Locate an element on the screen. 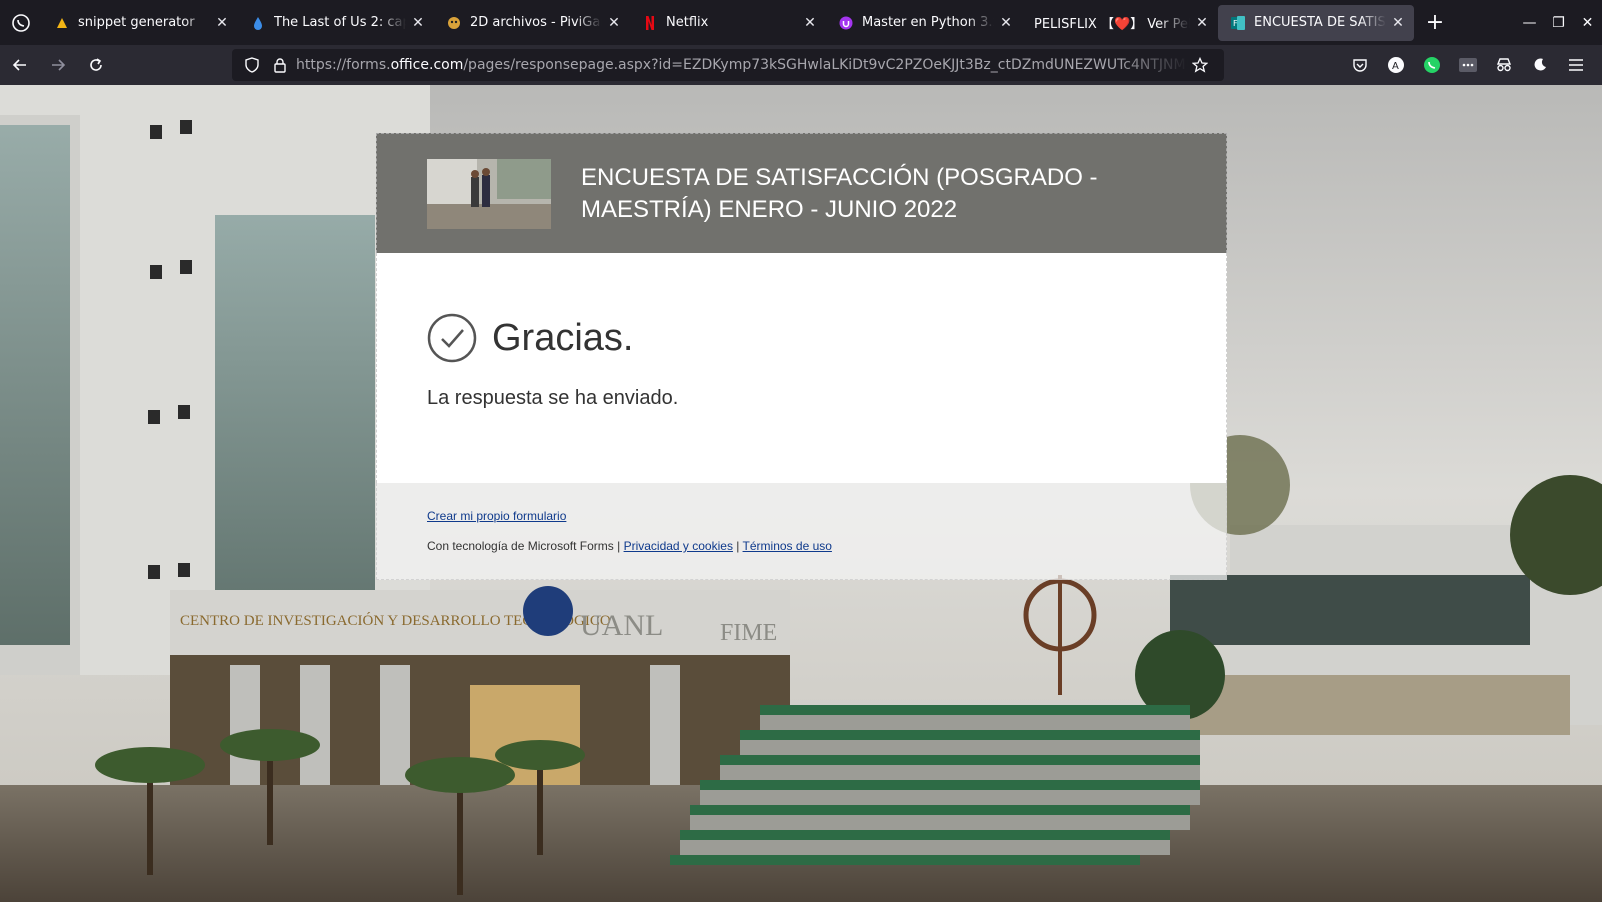 This screenshot has width=1602, height=902. microsoft-forms-favicon-icon: F is located at coordinates (1238, 23).